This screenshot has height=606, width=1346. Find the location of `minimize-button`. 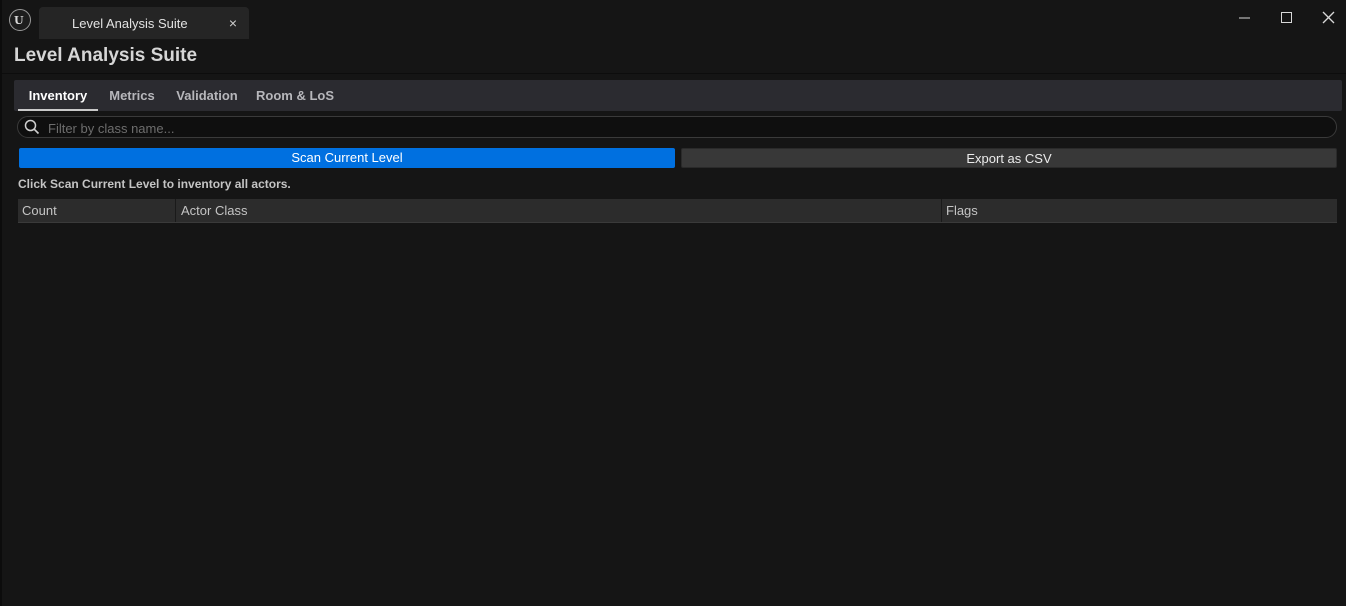

minimize-button is located at coordinates (1245, 18).